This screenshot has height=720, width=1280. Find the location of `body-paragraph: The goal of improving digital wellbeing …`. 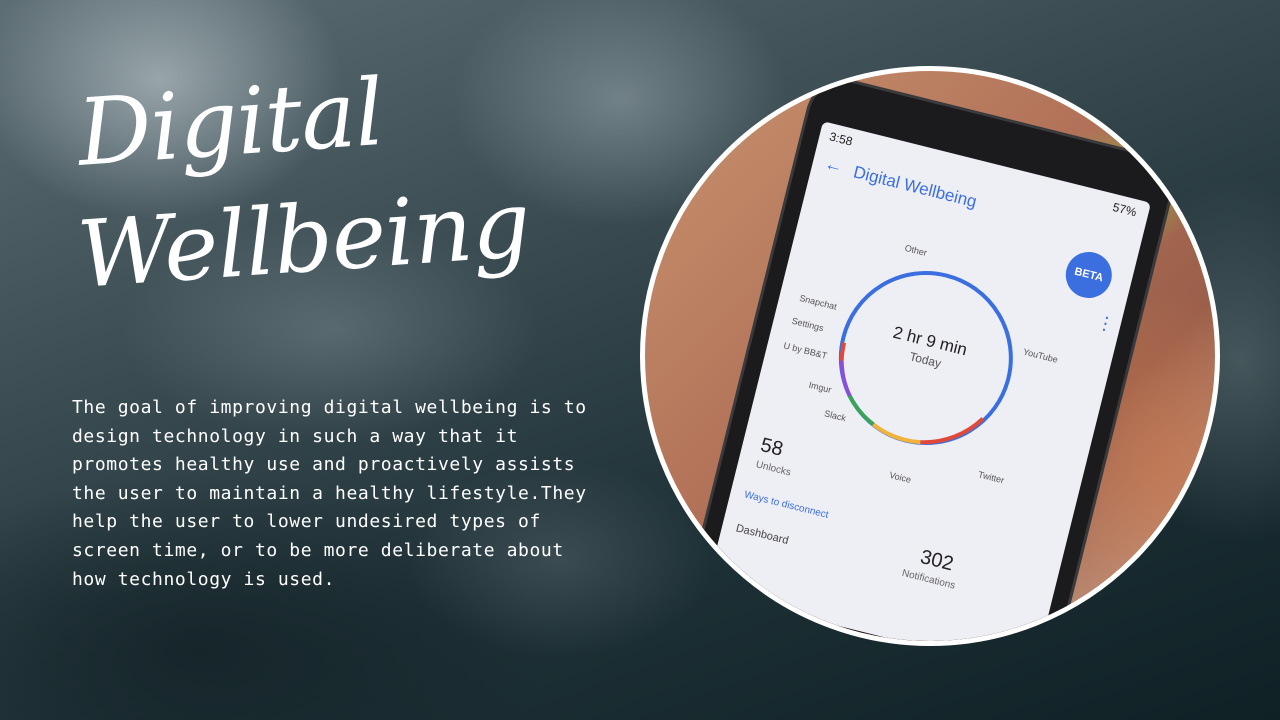

body-paragraph: The goal of improving digital wellbeing … is located at coordinates (329, 493).